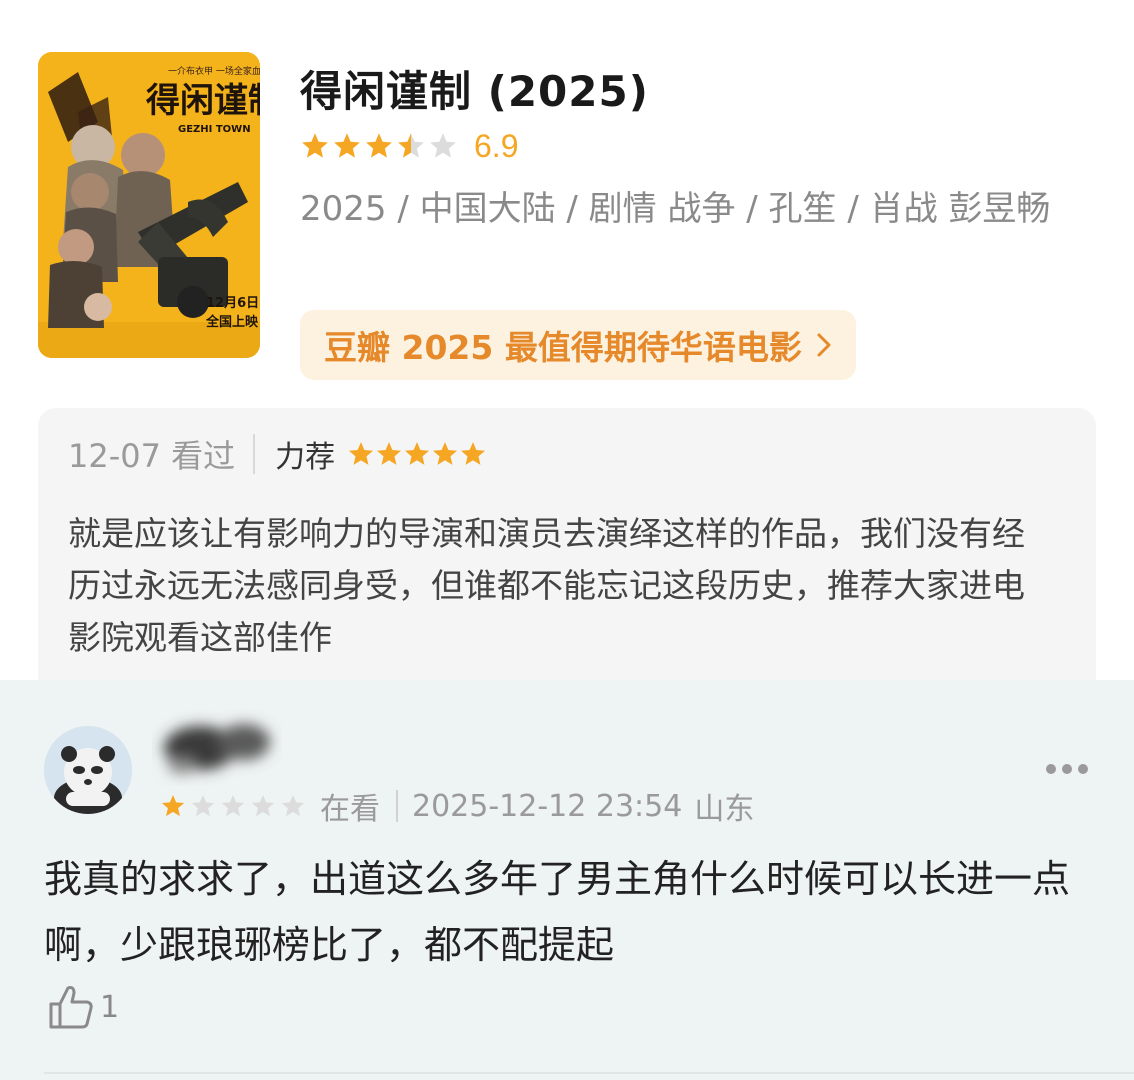  I want to click on my-review-header: 12-07 看过 力荐, so click(277, 454).